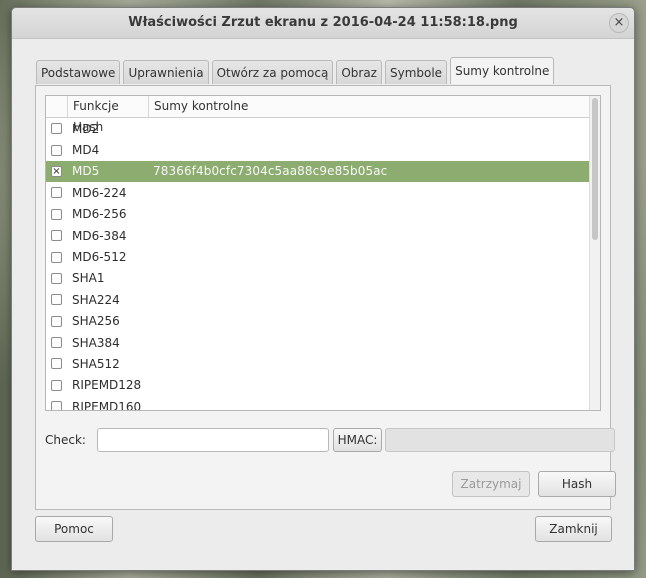  Describe the element at coordinates (56, 171) in the screenshot. I see `row-checkbox: ×` at that location.